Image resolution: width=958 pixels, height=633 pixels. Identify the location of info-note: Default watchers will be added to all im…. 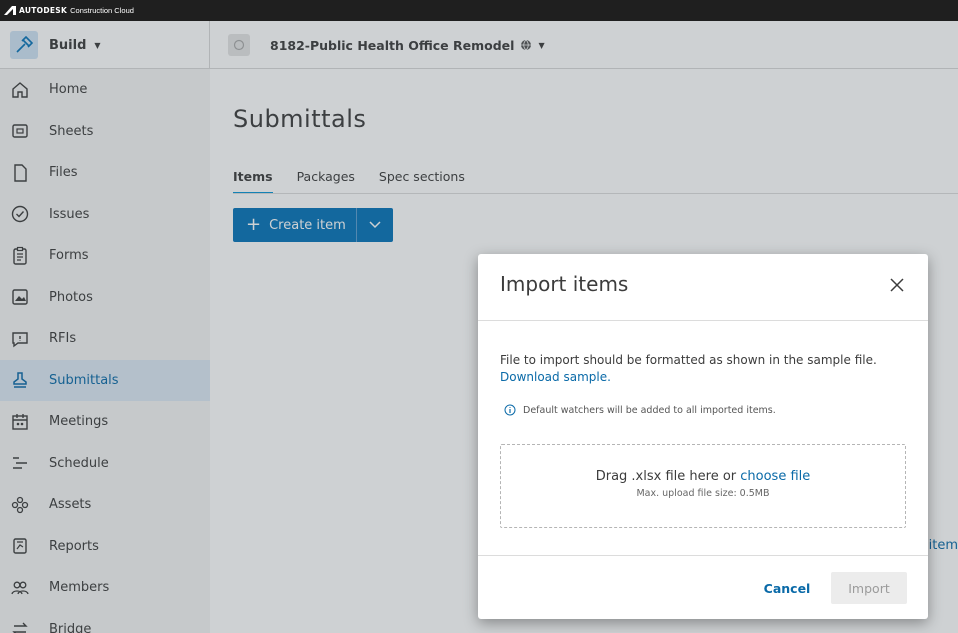
(640, 410).